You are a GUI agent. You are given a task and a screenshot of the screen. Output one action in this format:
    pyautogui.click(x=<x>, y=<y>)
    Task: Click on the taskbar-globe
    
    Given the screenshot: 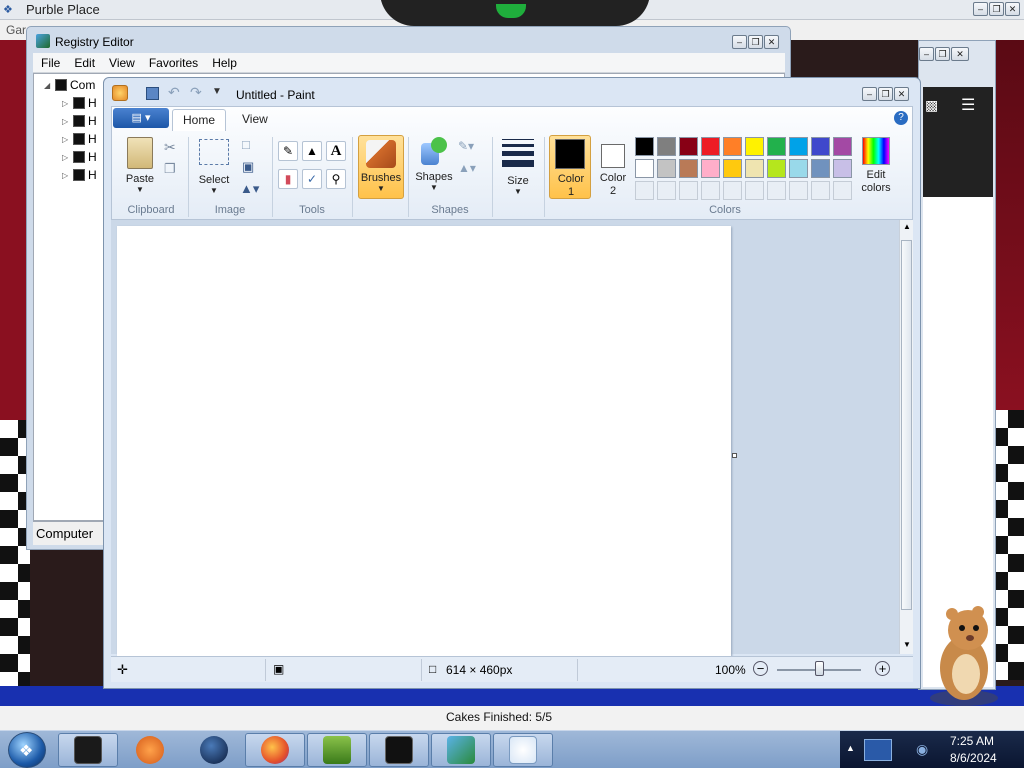 What is the action you would take?
    pyautogui.click(x=214, y=750)
    